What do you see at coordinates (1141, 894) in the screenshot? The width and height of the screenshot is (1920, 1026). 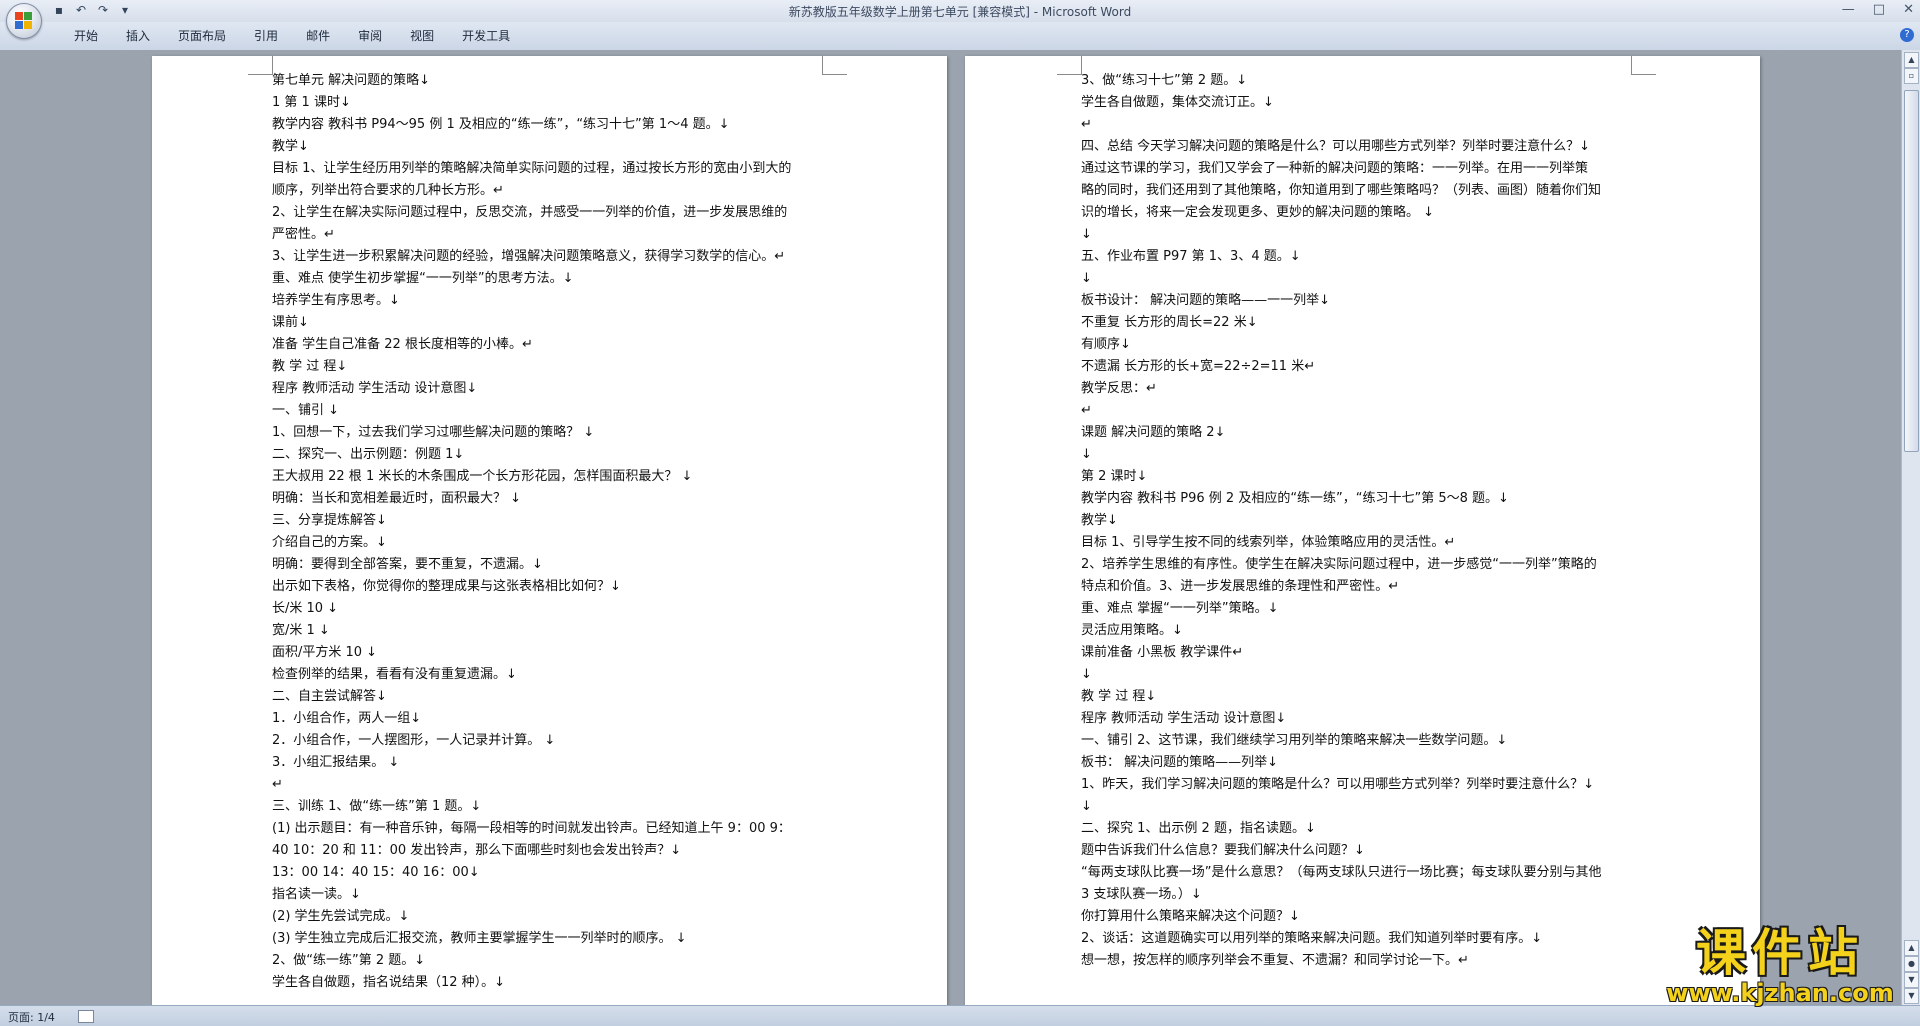 I see `document-line: 3 支球队赛一场。）↓` at bounding box center [1141, 894].